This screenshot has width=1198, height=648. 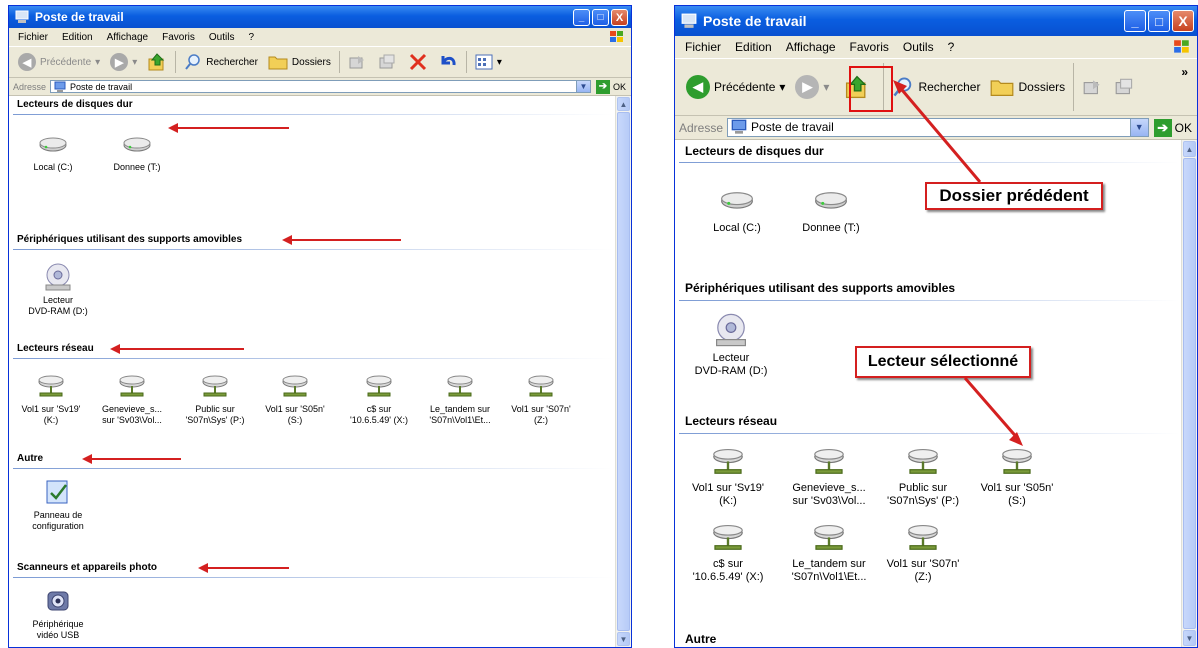 I want to click on network-drive-item: Vol1 sur 'S07n' (Z:), so click(x=541, y=399).